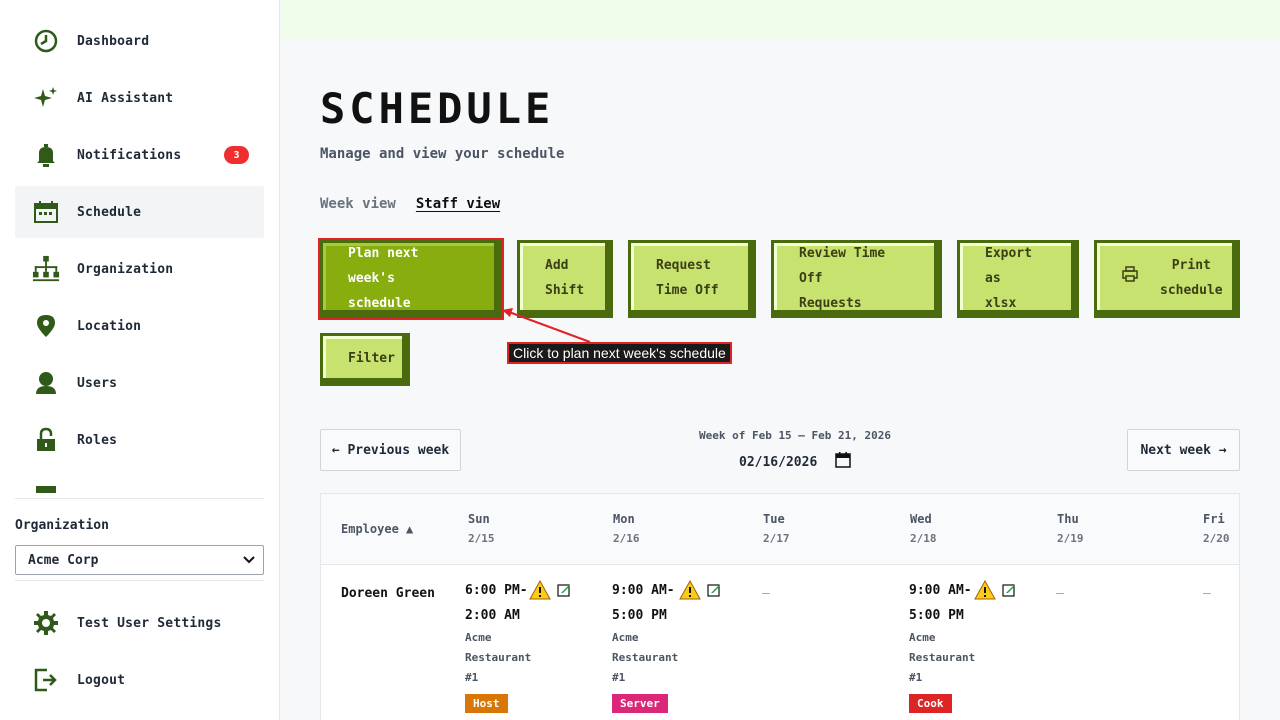 The image size is (1280, 720). What do you see at coordinates (46, 488) in the screenshot?
I see `folder-icon` at bounding box center [46, 488].